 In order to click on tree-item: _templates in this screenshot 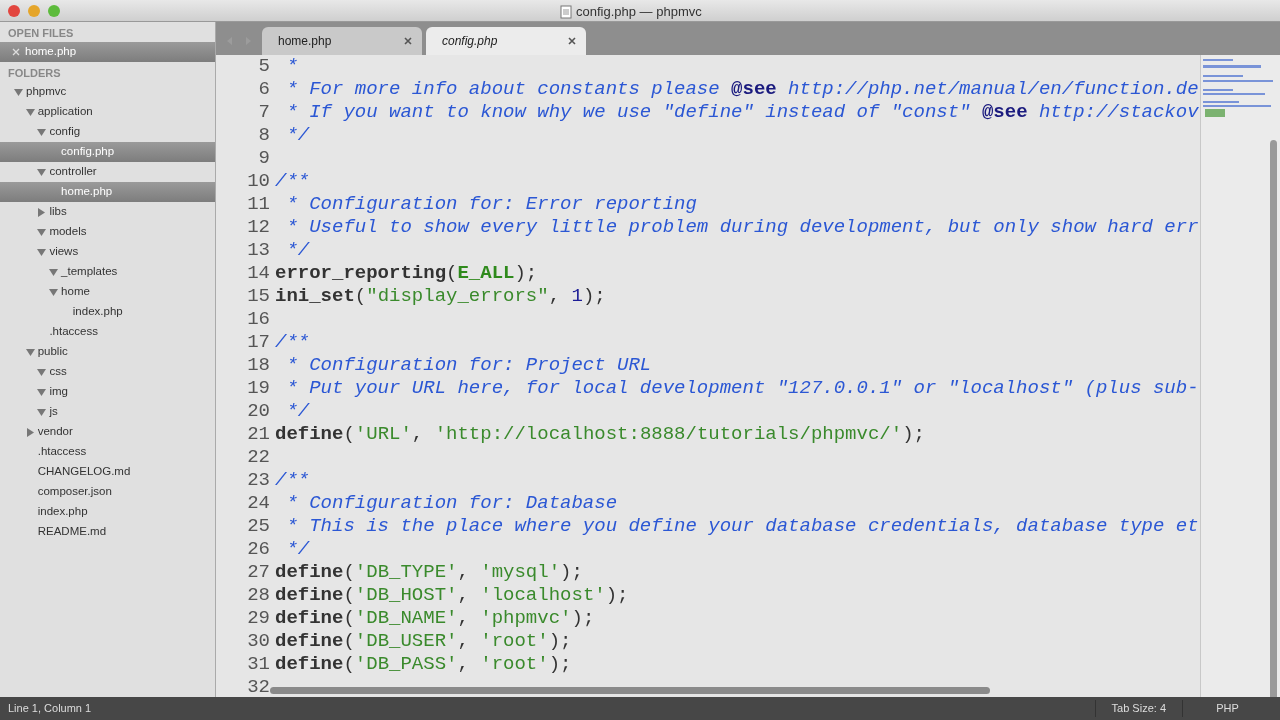, I will do `click(107, 272)`.